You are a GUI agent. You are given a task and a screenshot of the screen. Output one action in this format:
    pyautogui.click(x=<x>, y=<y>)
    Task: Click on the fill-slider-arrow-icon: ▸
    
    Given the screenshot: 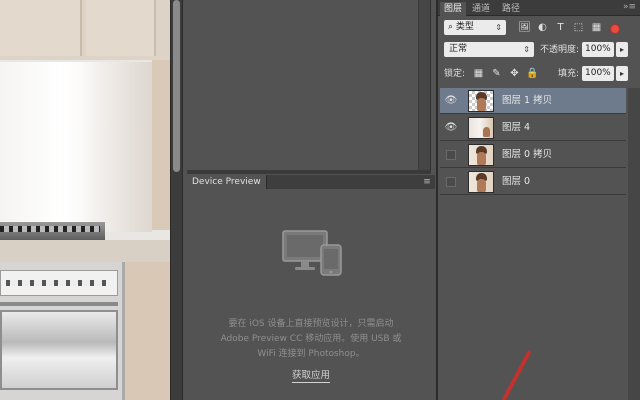 What is the action you would take?
    pyautogui.click(x=622, y=73)
    